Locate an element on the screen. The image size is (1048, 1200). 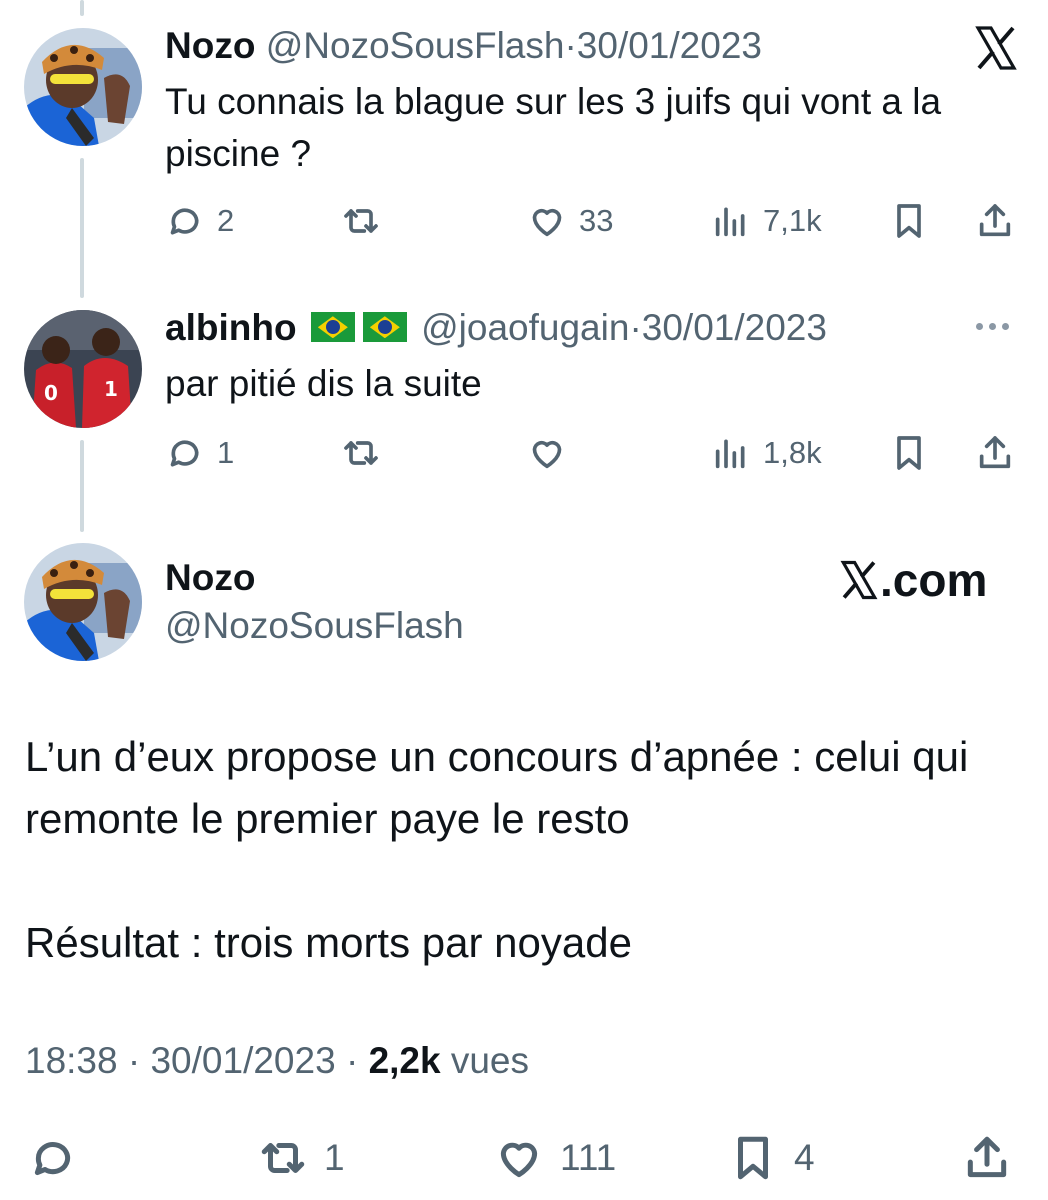
main-tweet-actions: 1 111 4 is located at coordinates (524, 1158).